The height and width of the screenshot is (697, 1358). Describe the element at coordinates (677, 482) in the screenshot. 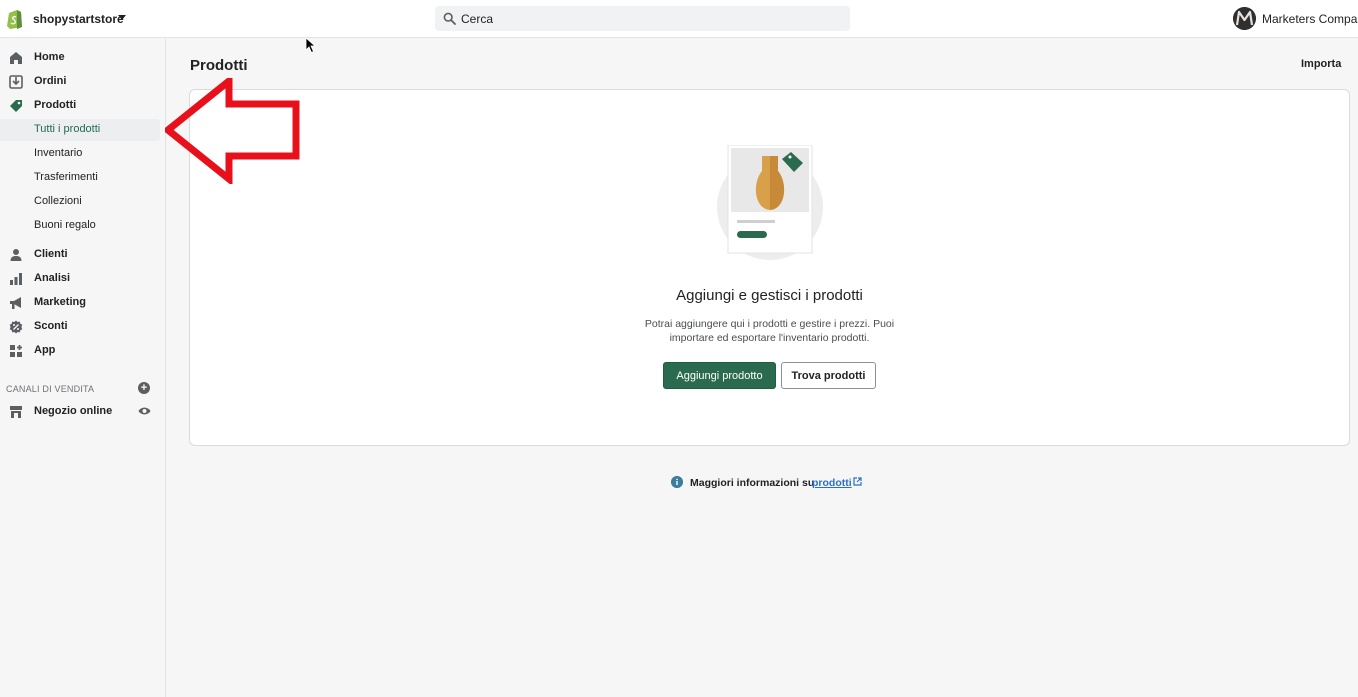

I see `info-icon` at that location.